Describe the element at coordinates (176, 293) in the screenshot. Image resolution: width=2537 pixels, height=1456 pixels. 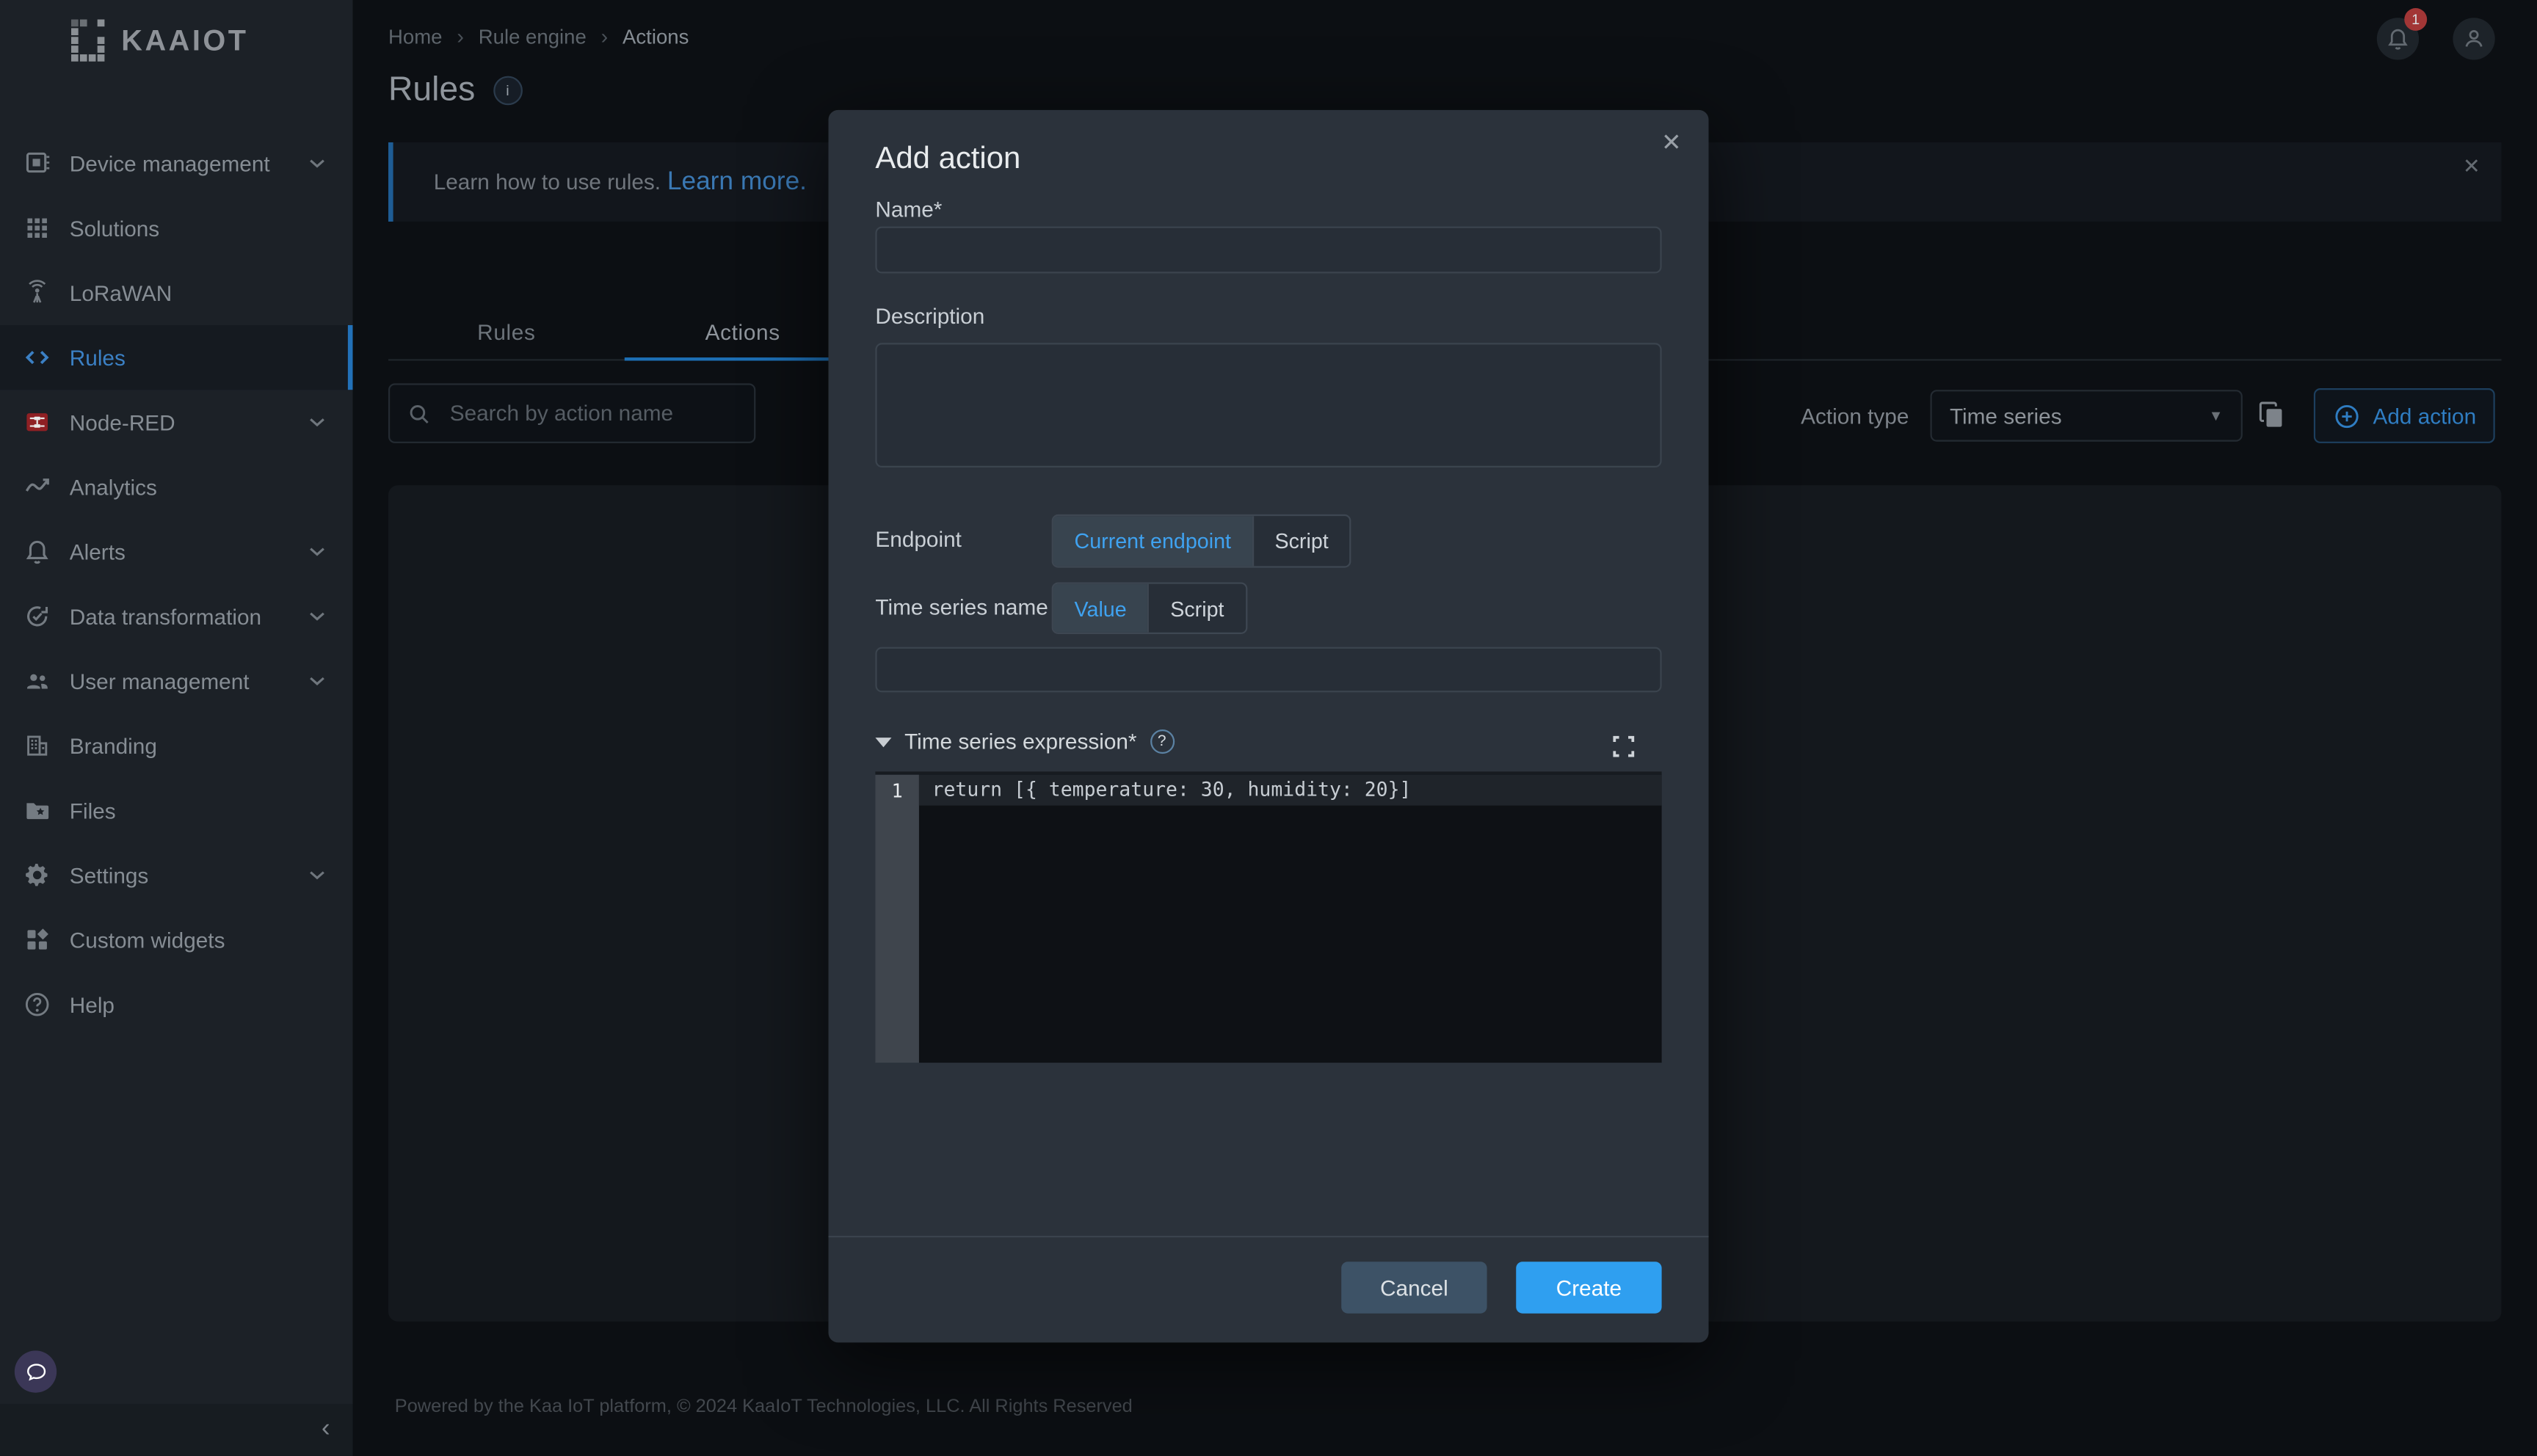
I see `sidebar-item-lorawan: LoRaWAN` at that location.